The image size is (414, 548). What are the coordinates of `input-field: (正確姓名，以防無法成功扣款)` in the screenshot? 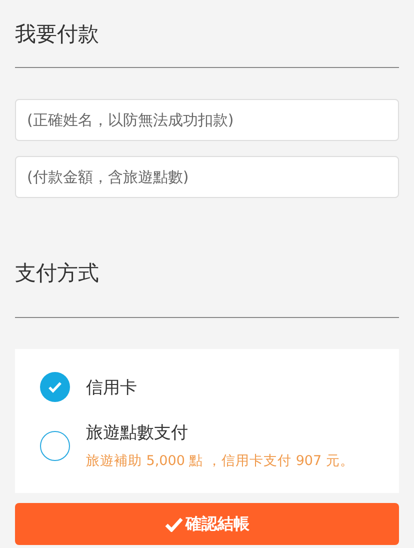 It's located at (207, 120).